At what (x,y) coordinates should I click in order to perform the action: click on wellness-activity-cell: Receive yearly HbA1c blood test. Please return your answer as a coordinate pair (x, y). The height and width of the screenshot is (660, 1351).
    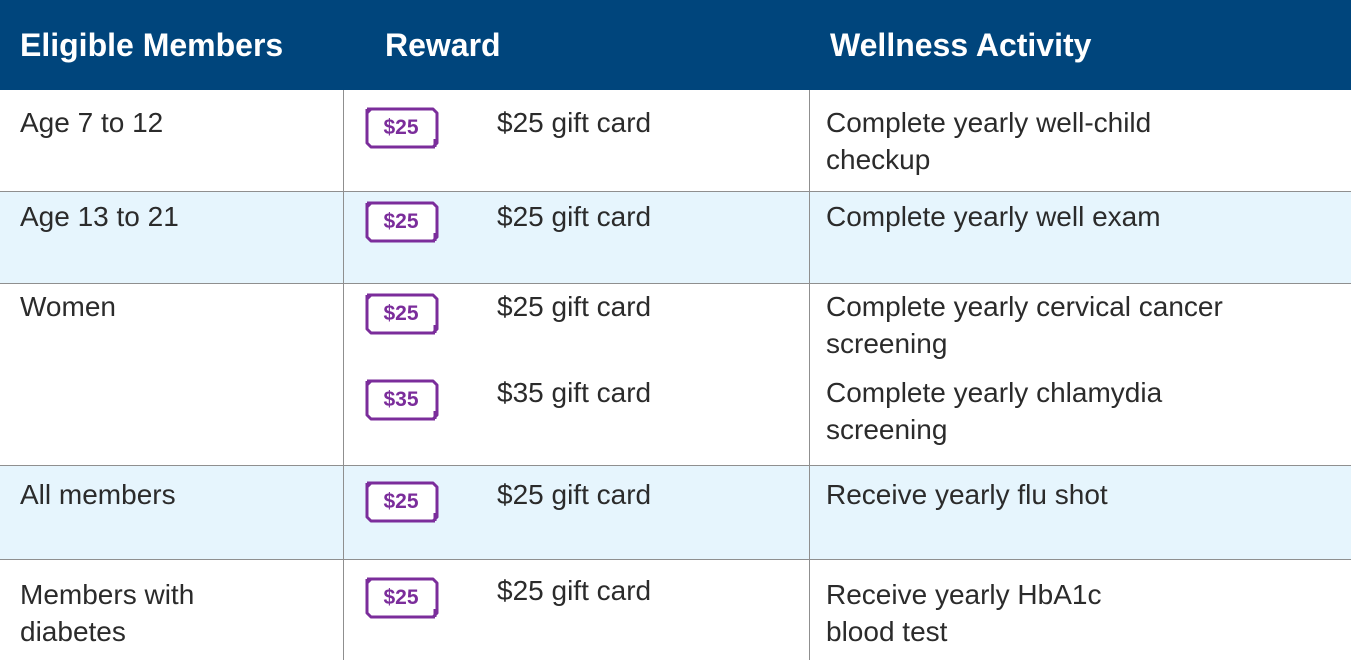
    Looking at the image, I should click on (964, 613).